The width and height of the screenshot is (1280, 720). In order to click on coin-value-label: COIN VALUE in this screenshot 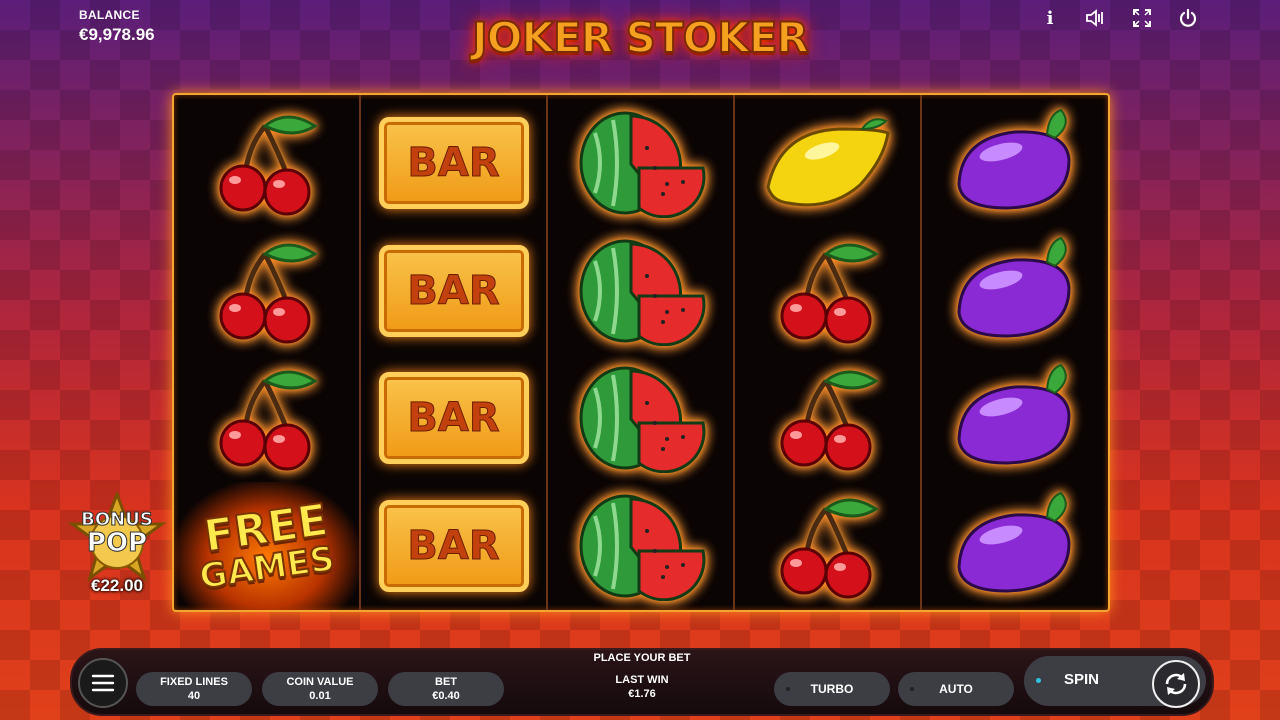, I will do `click(320, 682)`.